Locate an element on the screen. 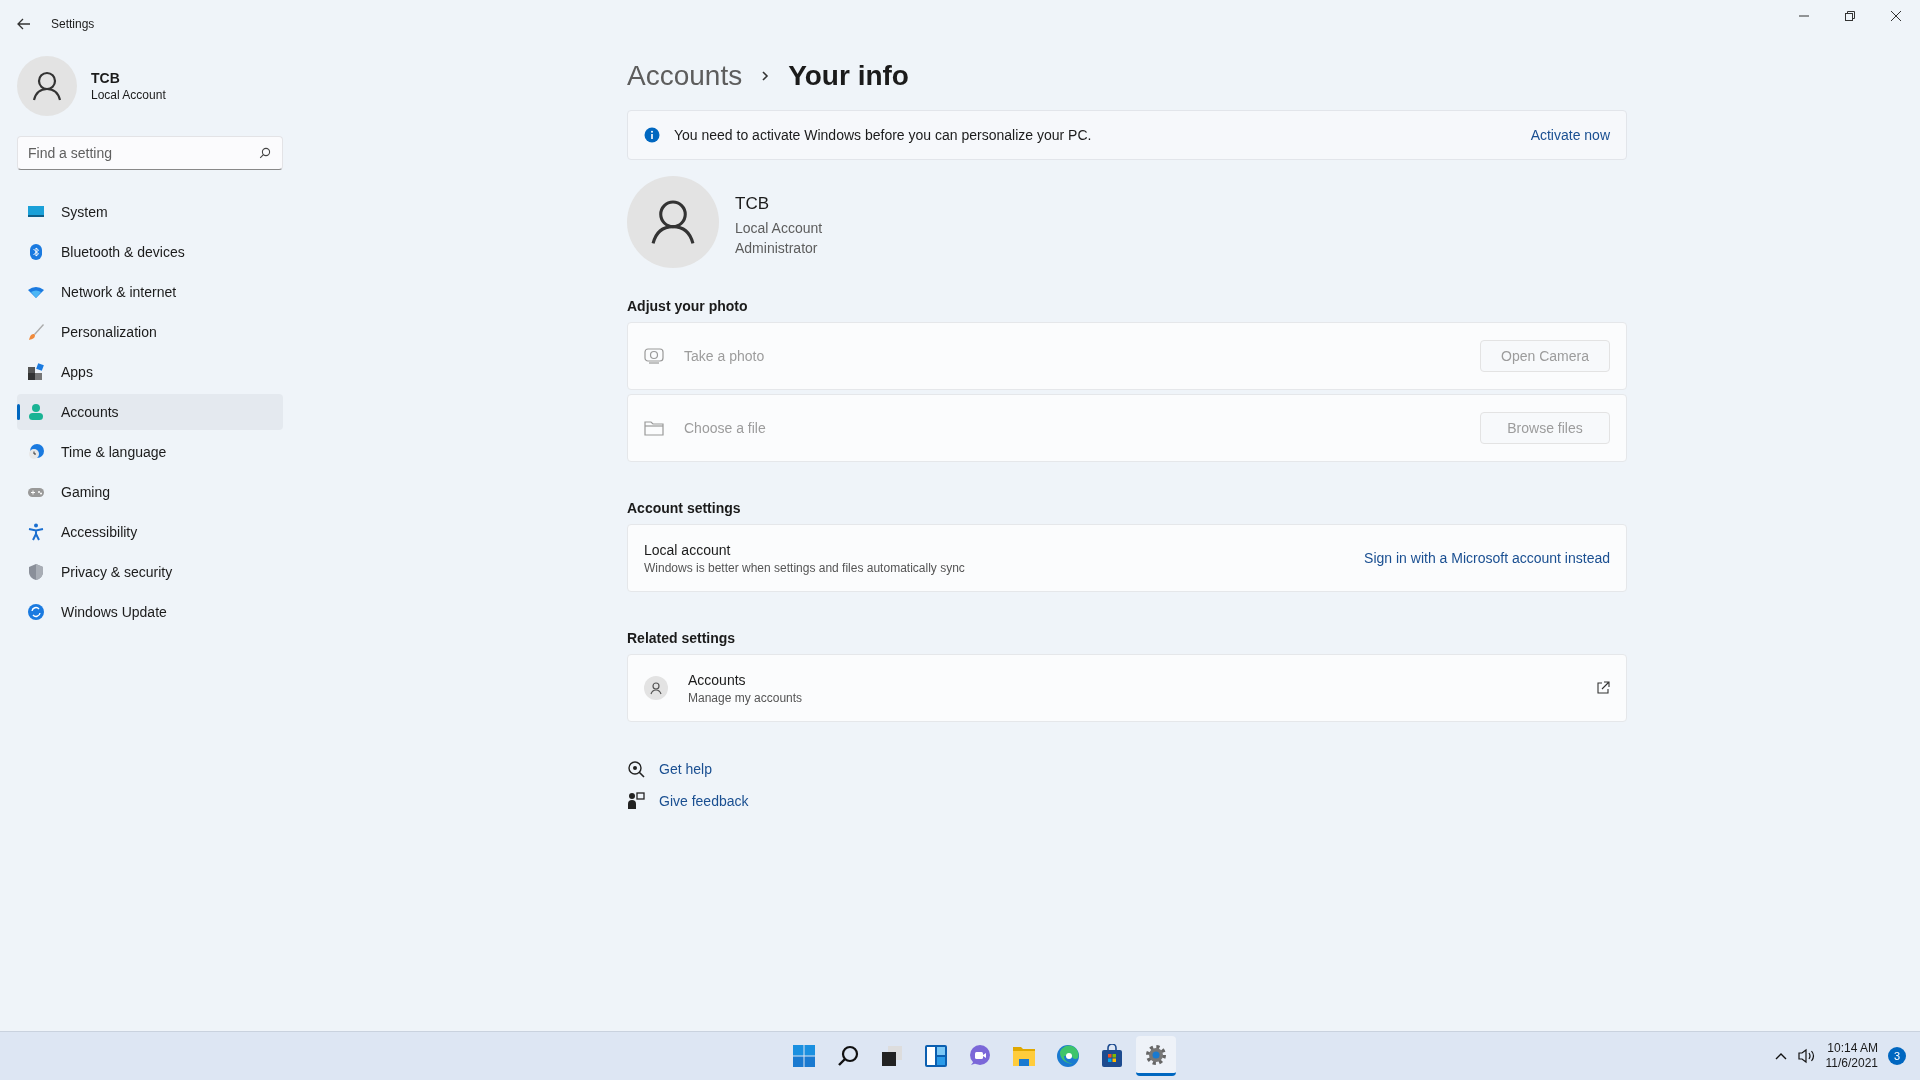 The image size is (1920, 1080). settings-icon is located at coordinates (1156, 1054).